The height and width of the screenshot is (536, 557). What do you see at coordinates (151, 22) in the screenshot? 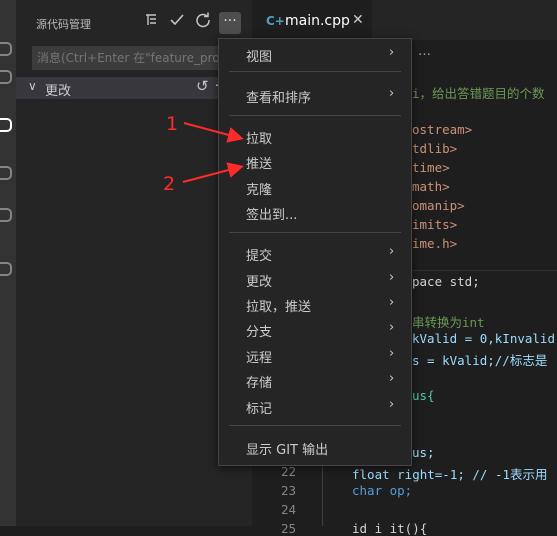
I see `view-as-tree-icon` at bounding box center [151, 22].